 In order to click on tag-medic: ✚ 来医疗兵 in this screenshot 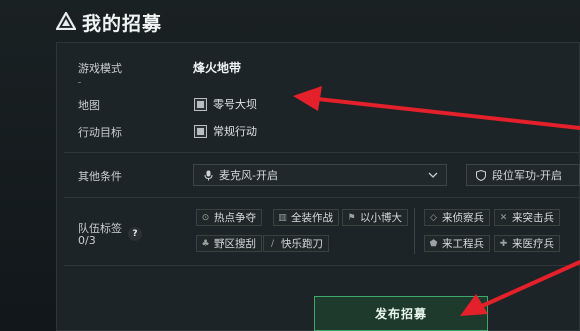, I will do `click(527, 243)`.